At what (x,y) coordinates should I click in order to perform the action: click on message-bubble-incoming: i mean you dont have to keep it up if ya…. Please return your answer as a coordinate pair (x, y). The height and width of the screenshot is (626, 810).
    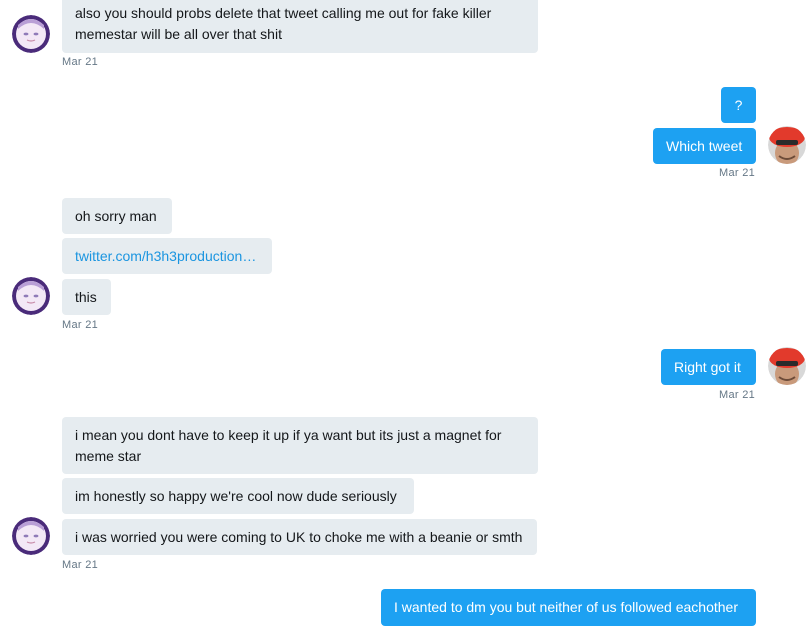
    Looking at the image, I should click on (300, 445).